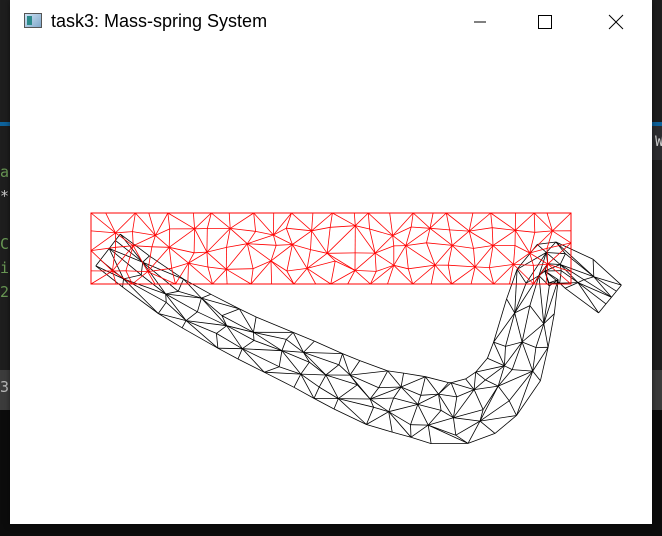  What do you see at coordinates (33, 20) in the screenshot?
I see `app-window-icon` at bounding box center [33, 20].